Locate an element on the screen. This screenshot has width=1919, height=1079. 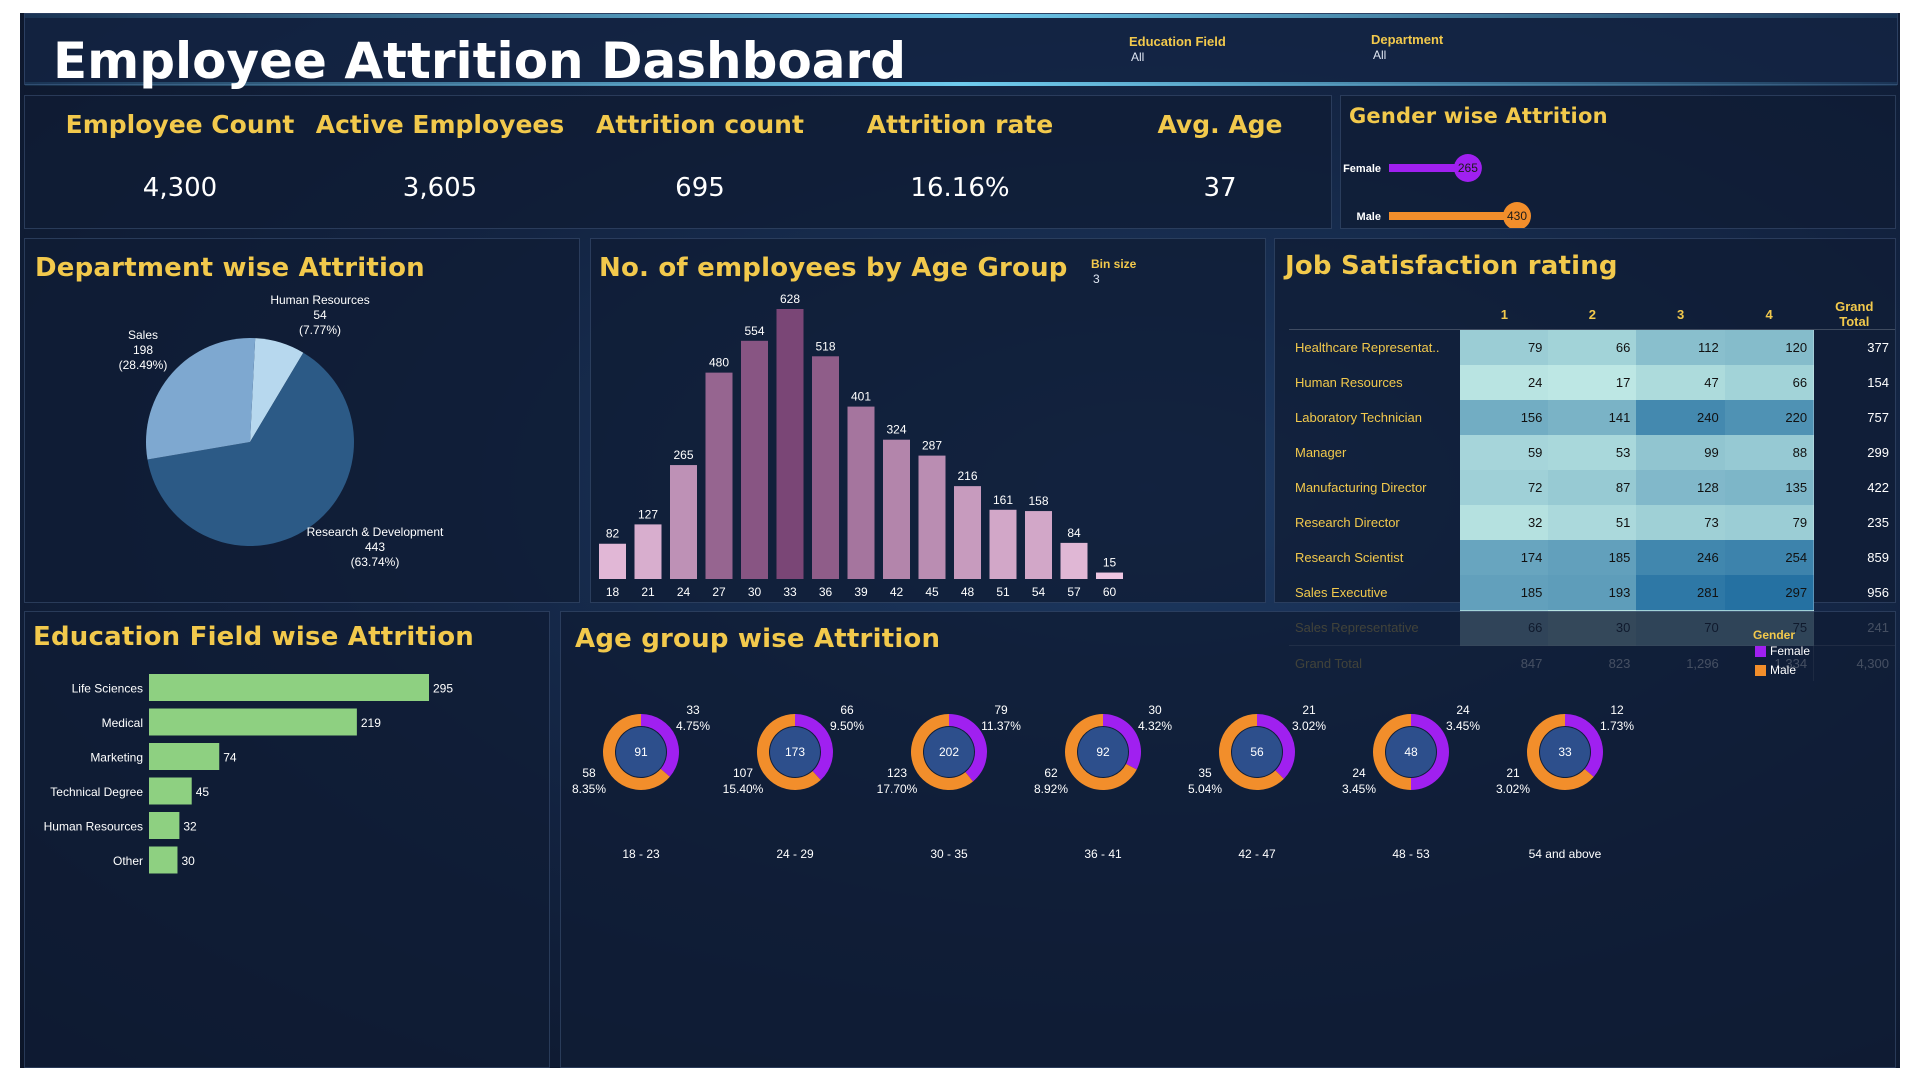
table-cell: 135 is located at coordinates (1769, 487).